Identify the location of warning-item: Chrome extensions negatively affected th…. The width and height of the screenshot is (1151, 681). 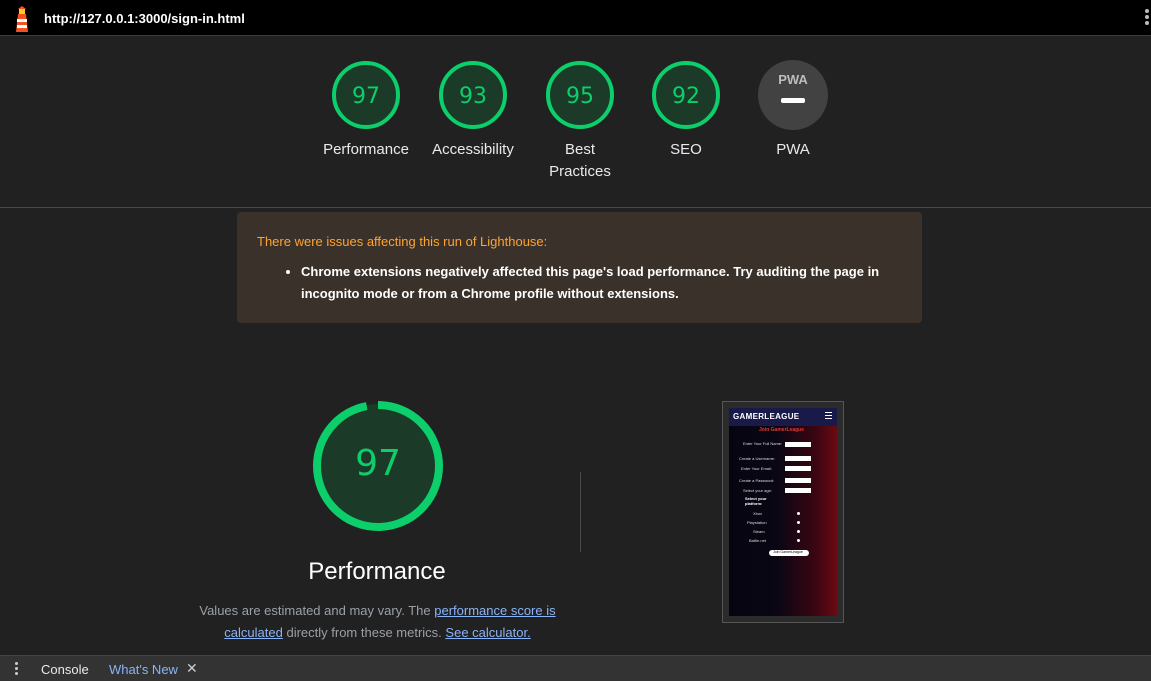
(601, 283).